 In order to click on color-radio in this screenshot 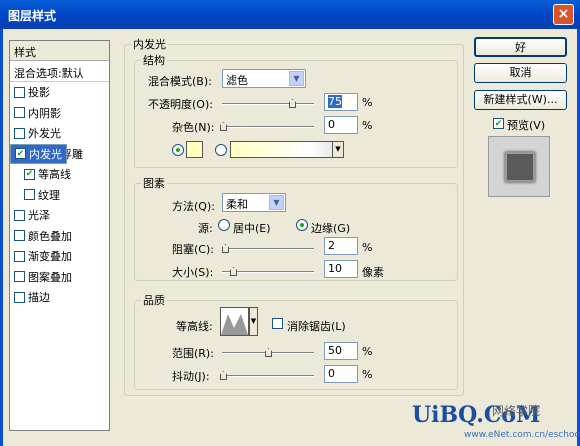, I will do `click(178, 150)`.